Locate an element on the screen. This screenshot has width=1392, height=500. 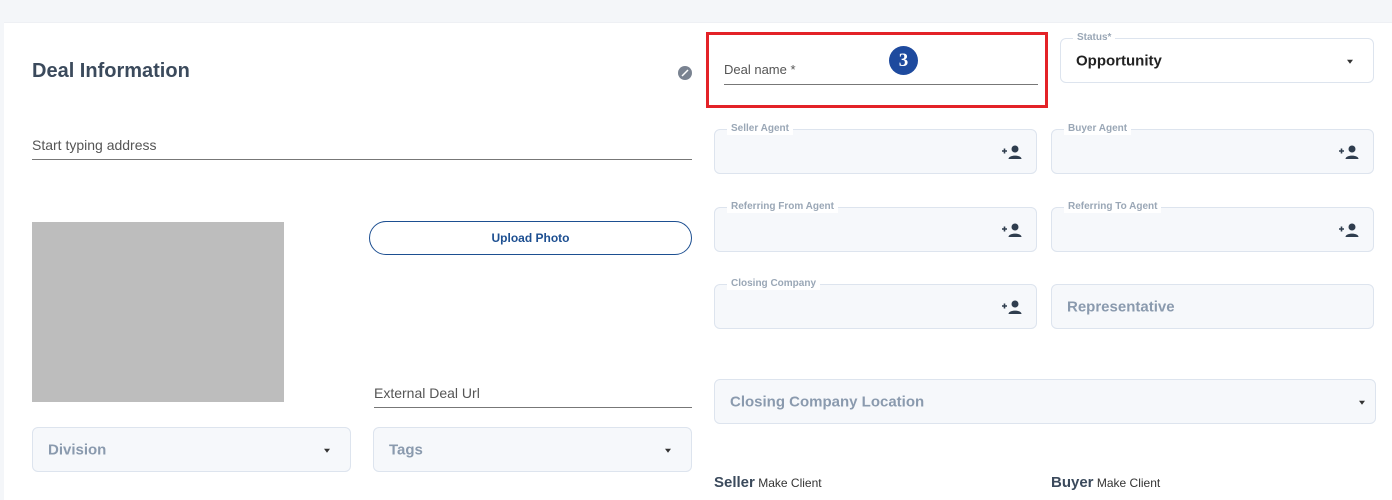
upload-photo-label: Upload Photo is located at coordinates (530, 238).